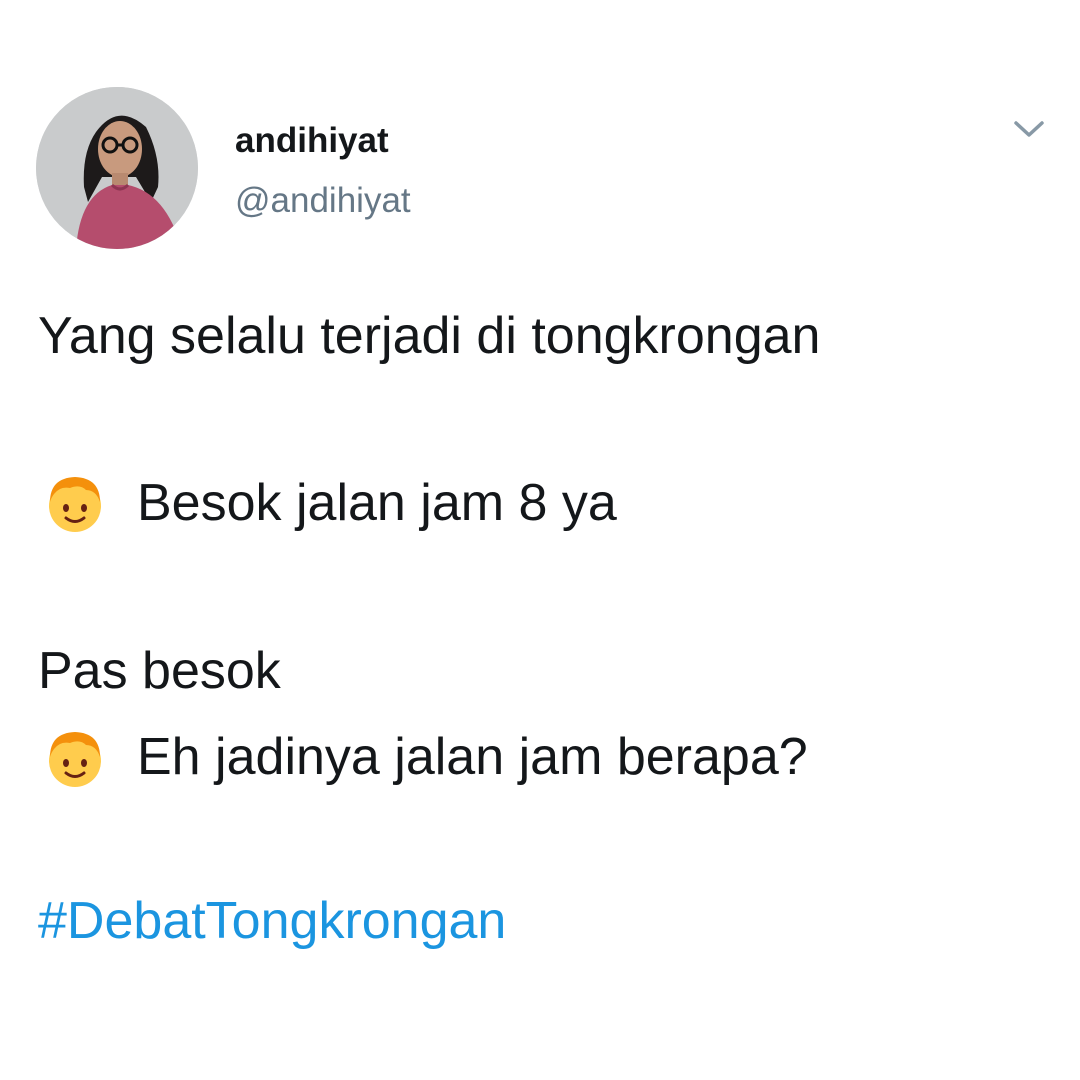 This screenshot has width=1080, height=1080. I want to click on tweet-text-line-1: Yang selalu terjadi di tongkrongan, so click(429, 336).